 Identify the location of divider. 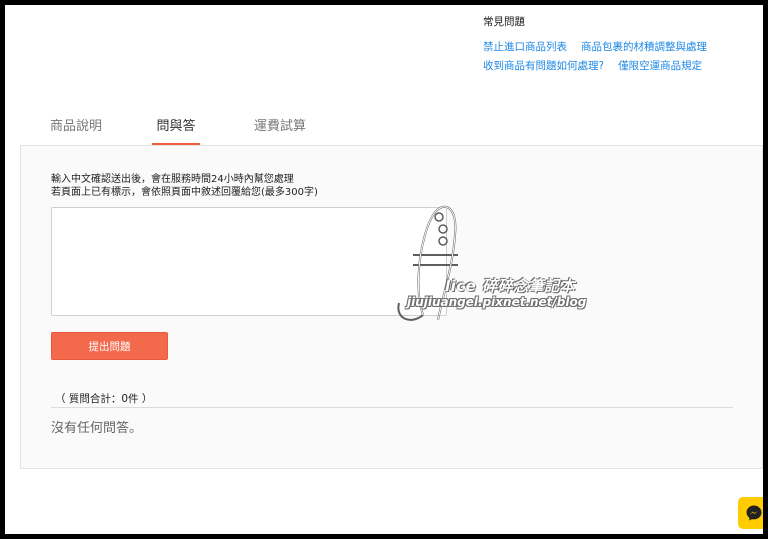
(392, 407).